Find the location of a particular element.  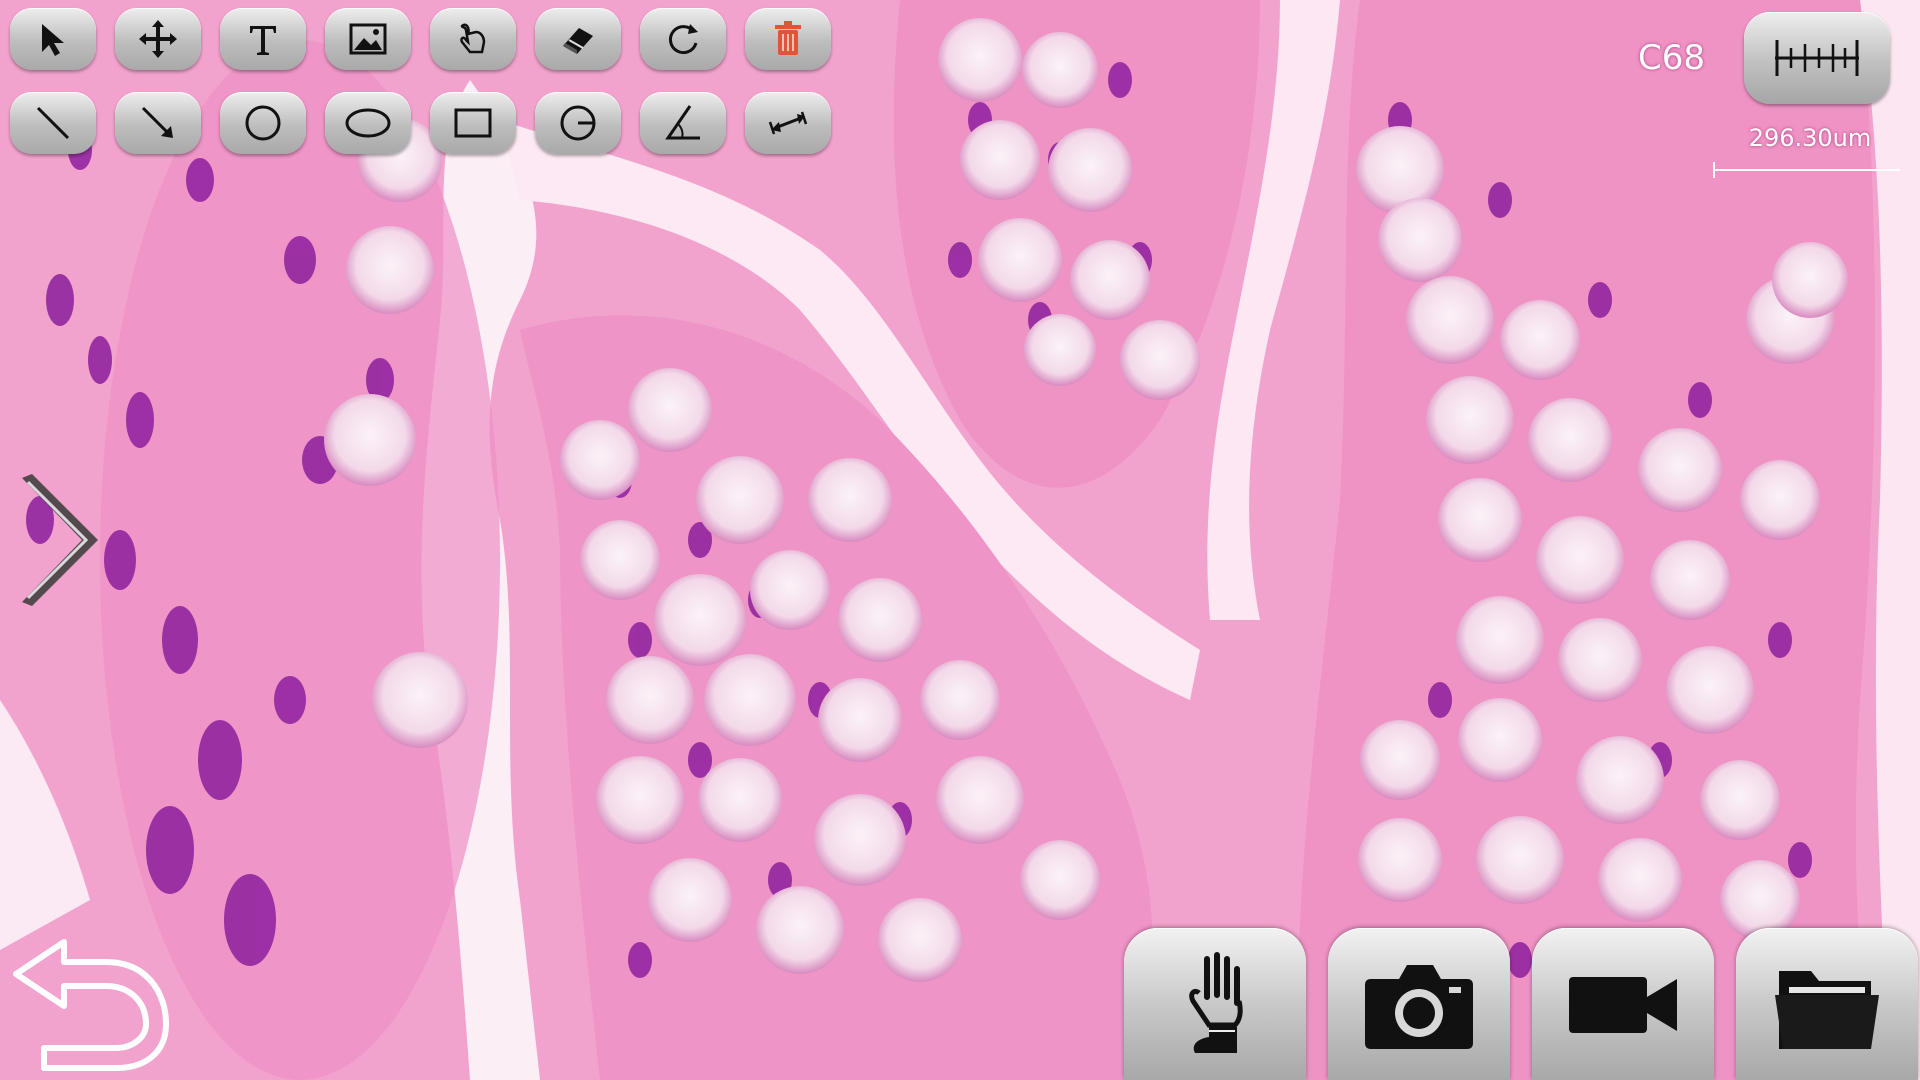

scale-ruler-button is located at coordinates (1817, 58).